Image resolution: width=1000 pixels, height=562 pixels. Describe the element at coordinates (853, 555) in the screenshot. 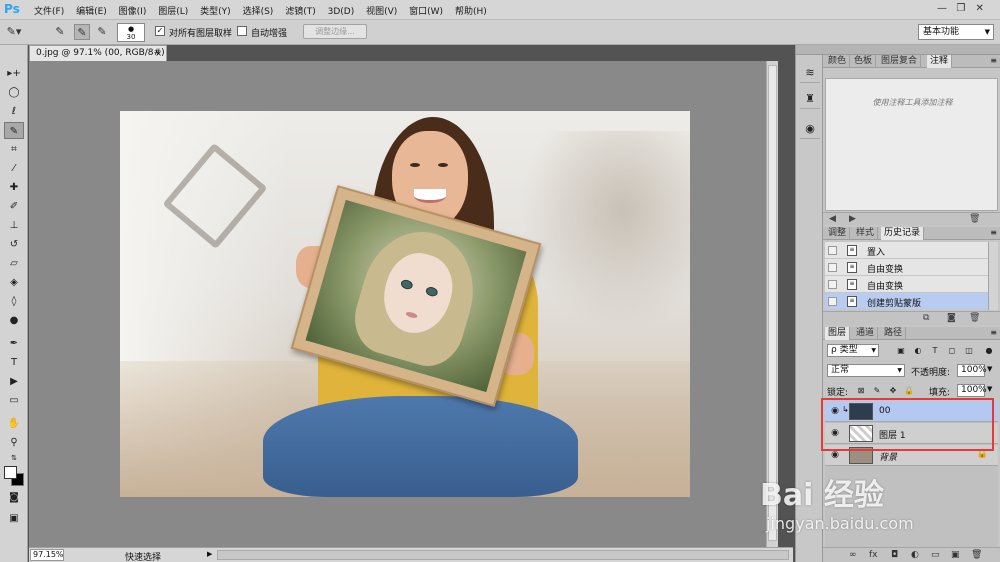

I see `link-layers-icon: ∞` at that location.